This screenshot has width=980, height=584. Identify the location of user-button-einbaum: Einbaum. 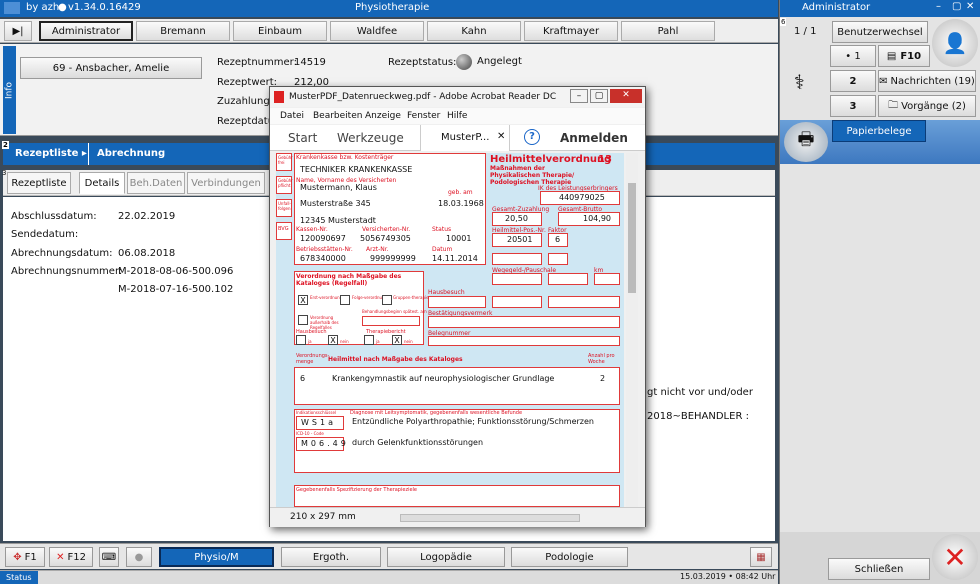
(280, 31).